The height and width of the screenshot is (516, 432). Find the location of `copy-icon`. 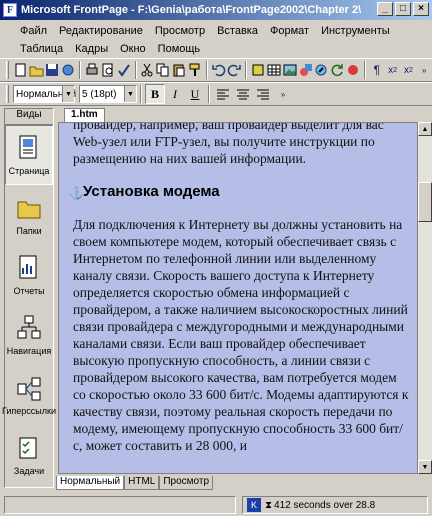

copy-icon is located at coordinates (163, 70).